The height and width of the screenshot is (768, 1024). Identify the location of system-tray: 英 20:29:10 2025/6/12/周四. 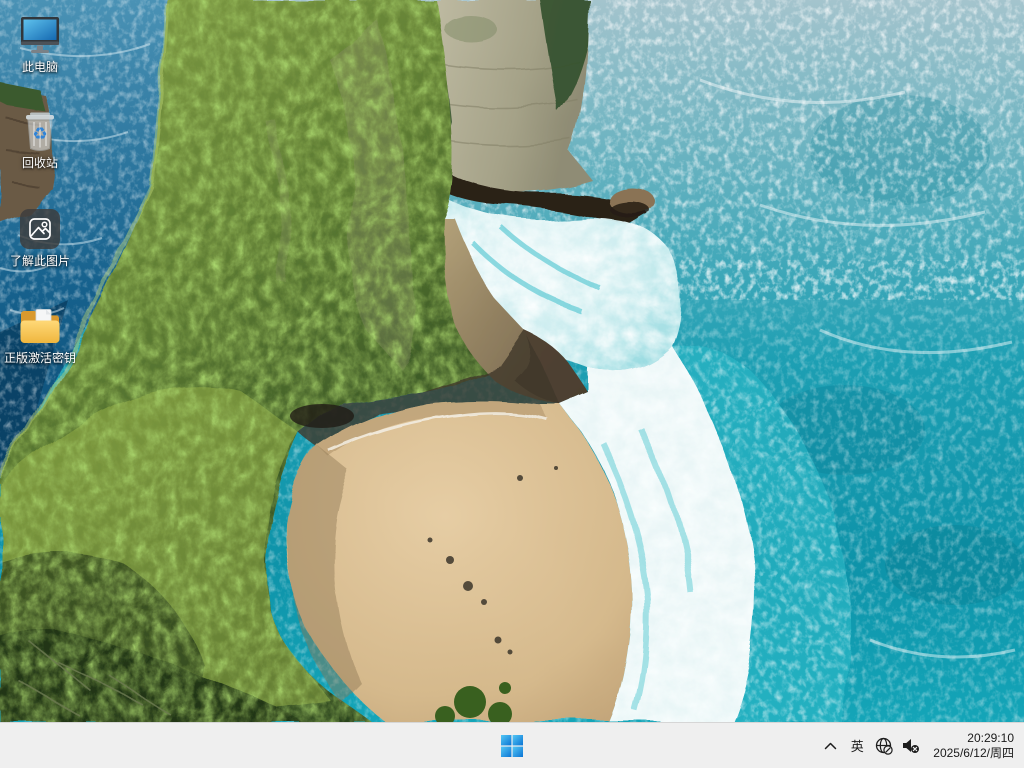
(917, 745).